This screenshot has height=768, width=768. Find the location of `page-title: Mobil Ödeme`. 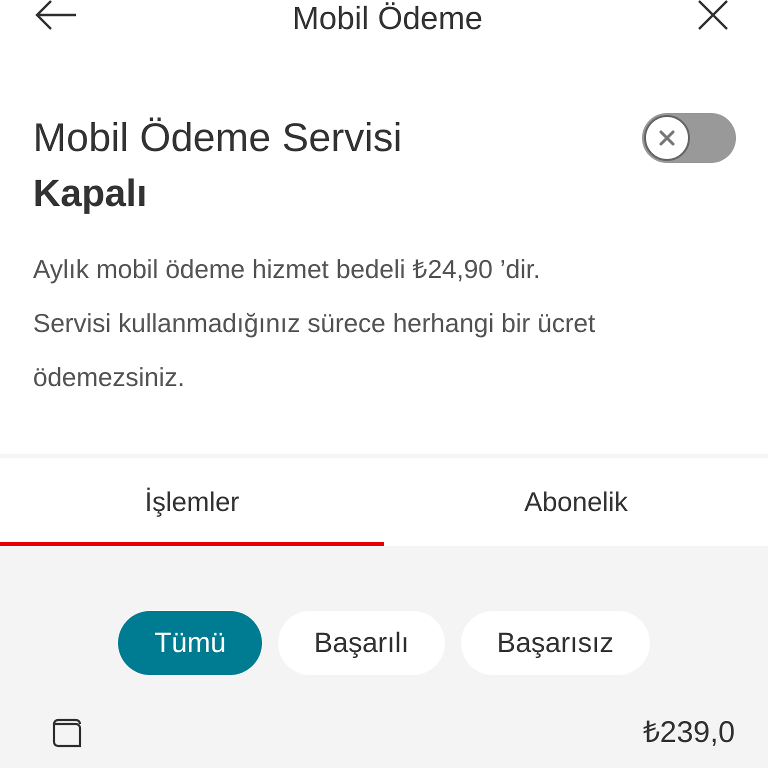

page-title: Mobil Ödeme is located at coordinates (387, 18).